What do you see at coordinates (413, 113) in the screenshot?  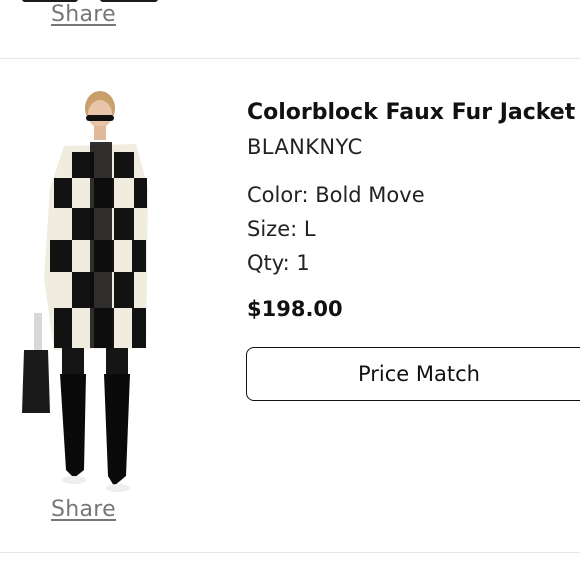 I see `product-title: Colorblock Faux Fur Jacket` at bounding box center [413, 113].